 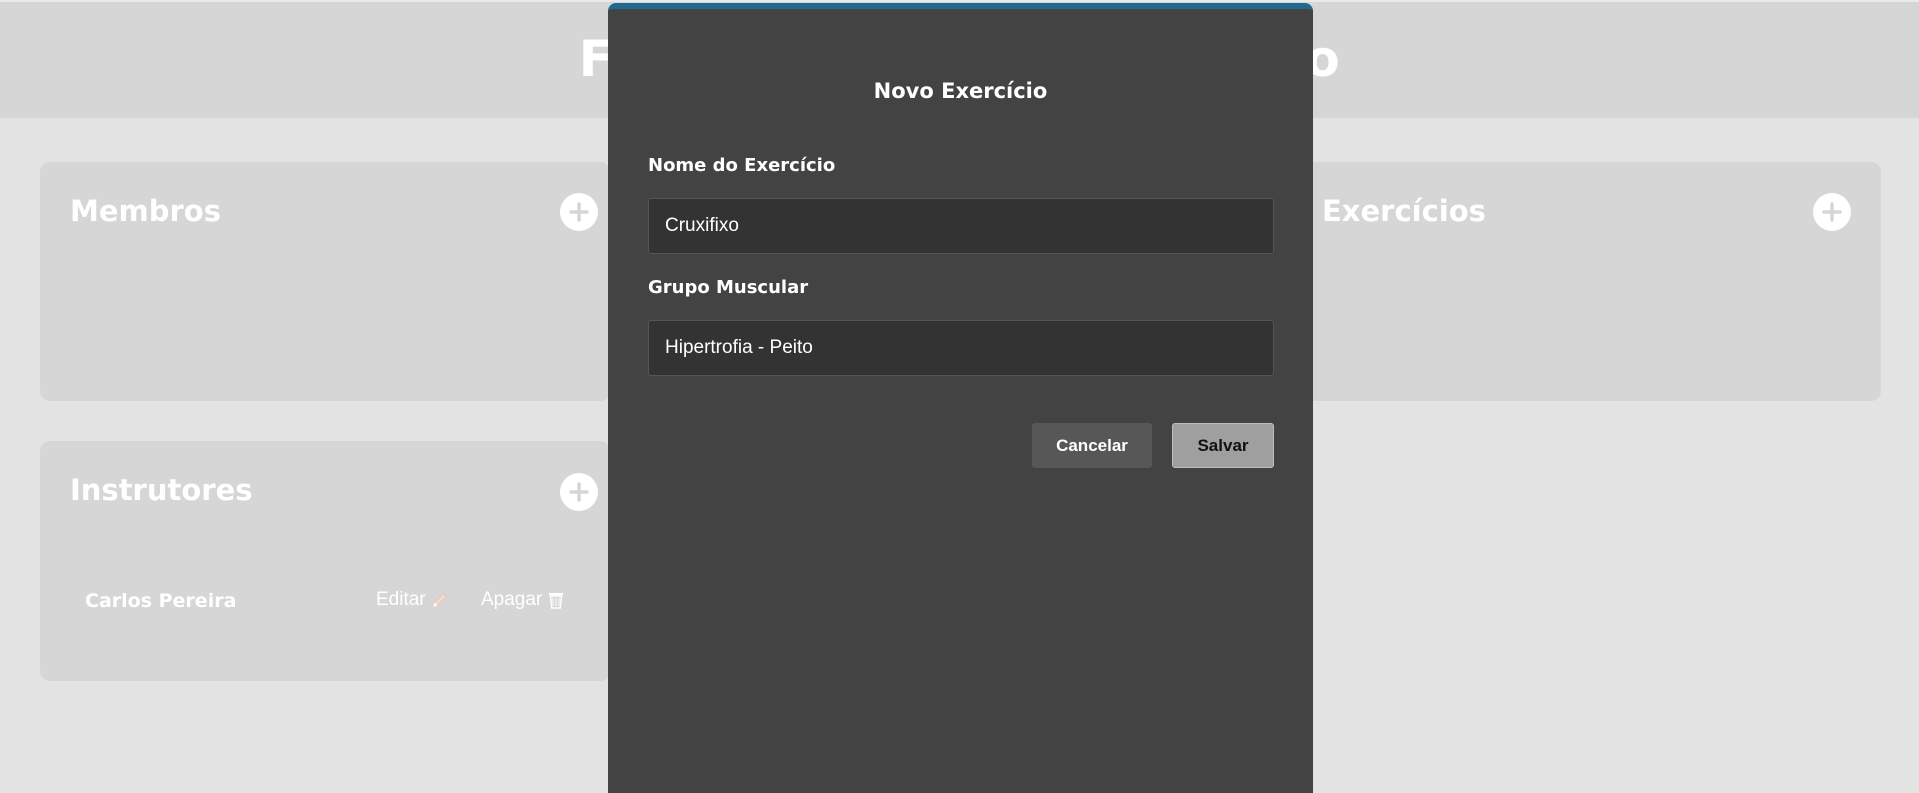 What do you see at coordinates (961, 348) in the screenshot?
I see `muscle-group-input` at bounding box center [961, 348].